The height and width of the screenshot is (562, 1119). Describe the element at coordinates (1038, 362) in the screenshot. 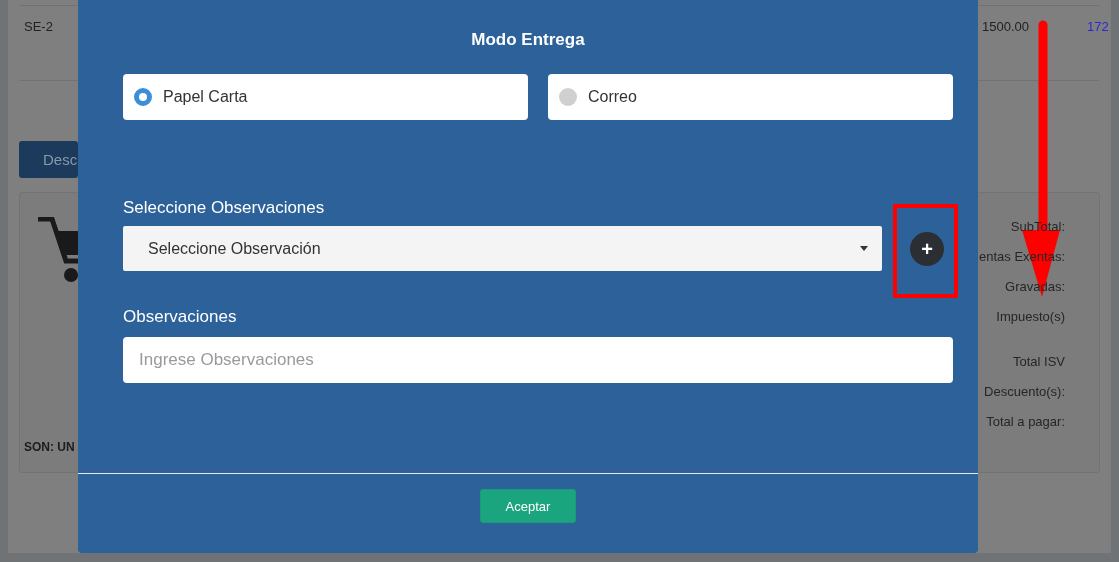

I see `summary-label: Total ISV` at that location.